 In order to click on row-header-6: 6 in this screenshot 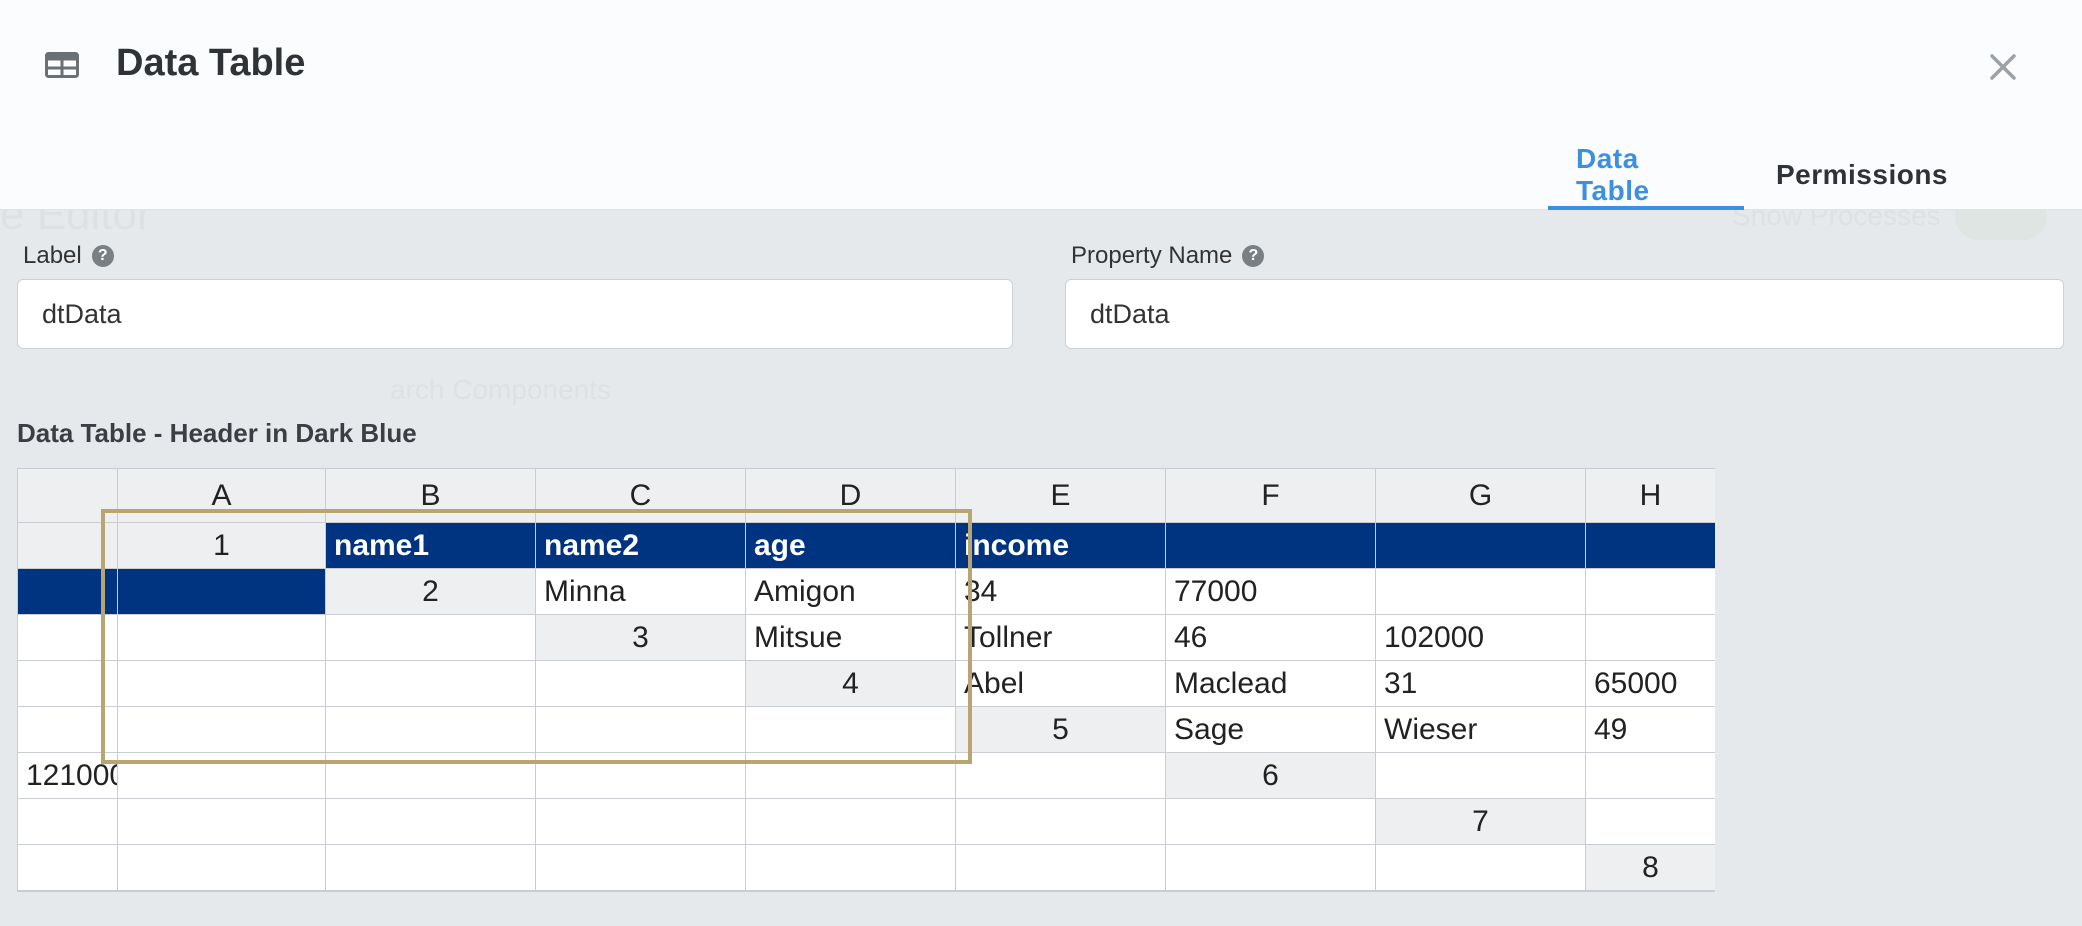, I will do `click(1271, 776)`.